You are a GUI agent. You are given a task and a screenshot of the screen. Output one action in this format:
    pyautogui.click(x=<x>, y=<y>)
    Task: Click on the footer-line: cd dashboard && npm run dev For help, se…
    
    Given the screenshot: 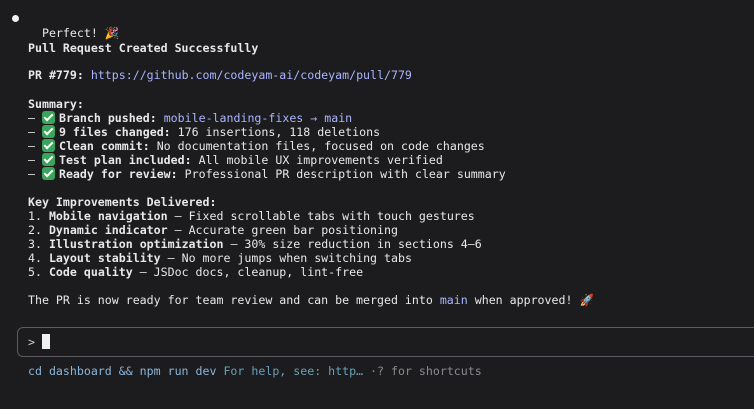 What is the action you would take?
    pyautogui.click(x=255, y=371)
    